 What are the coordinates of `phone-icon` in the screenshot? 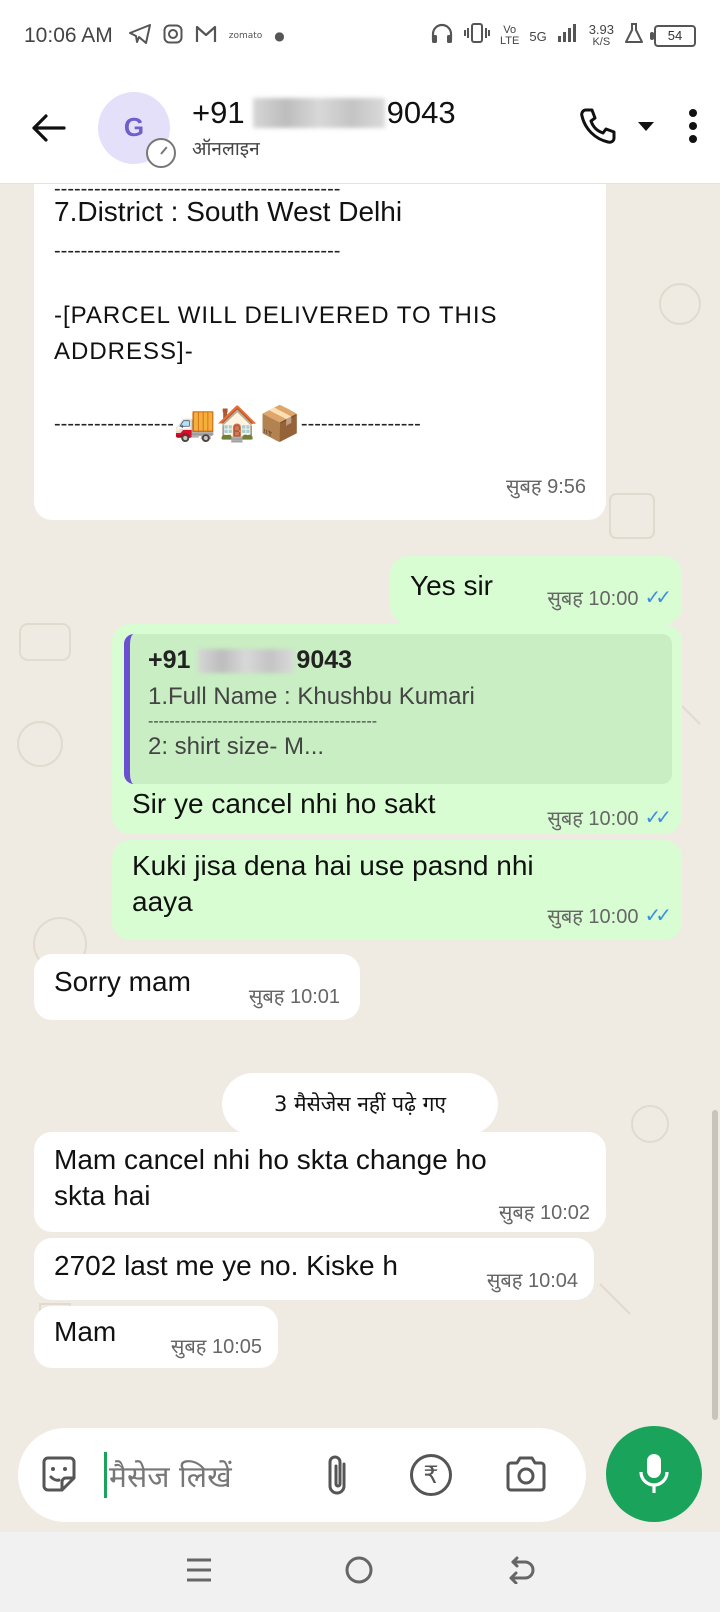 It's located at (598, 126).